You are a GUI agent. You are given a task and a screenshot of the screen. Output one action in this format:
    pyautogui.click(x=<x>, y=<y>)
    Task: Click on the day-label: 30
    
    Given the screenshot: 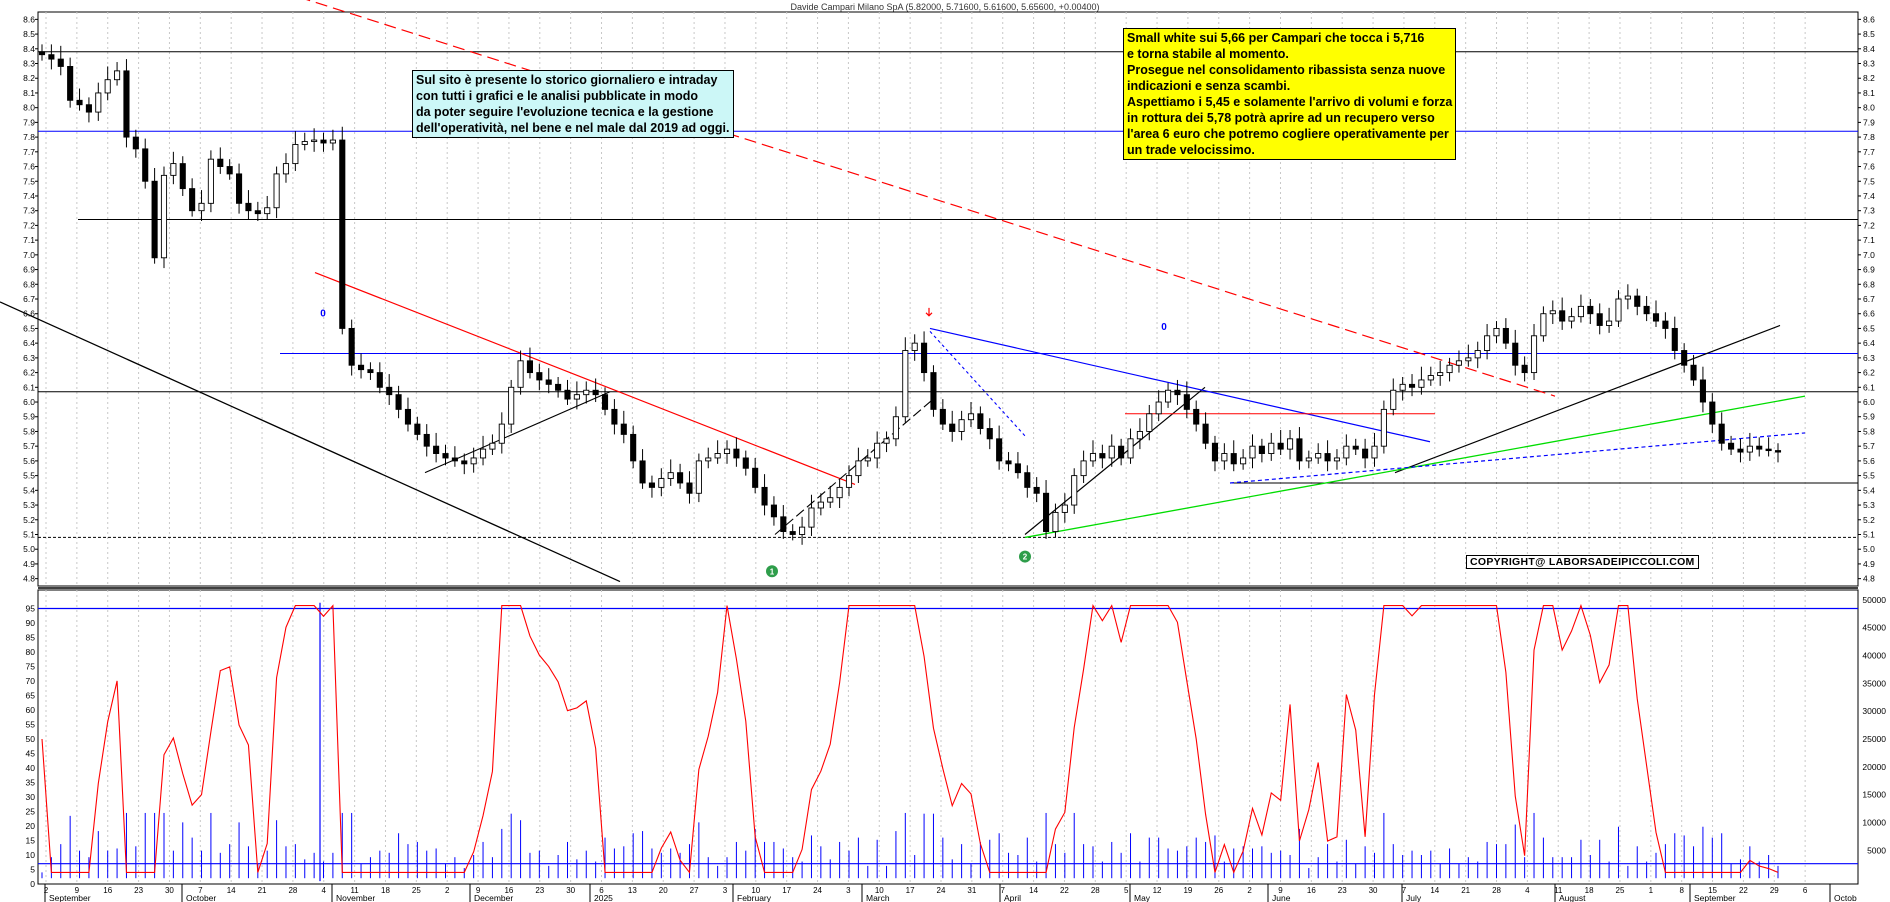 What is the action you would take?
    pyautogui.click(x=570, y=890)
    